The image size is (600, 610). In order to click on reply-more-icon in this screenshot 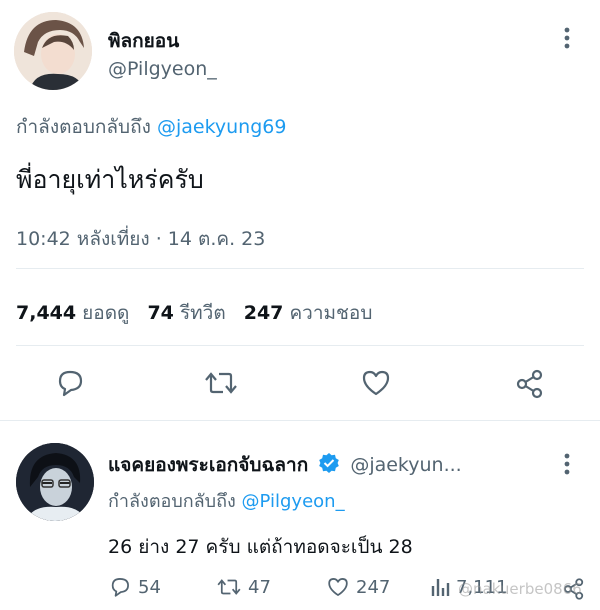, I will do `click(567, 464)`.